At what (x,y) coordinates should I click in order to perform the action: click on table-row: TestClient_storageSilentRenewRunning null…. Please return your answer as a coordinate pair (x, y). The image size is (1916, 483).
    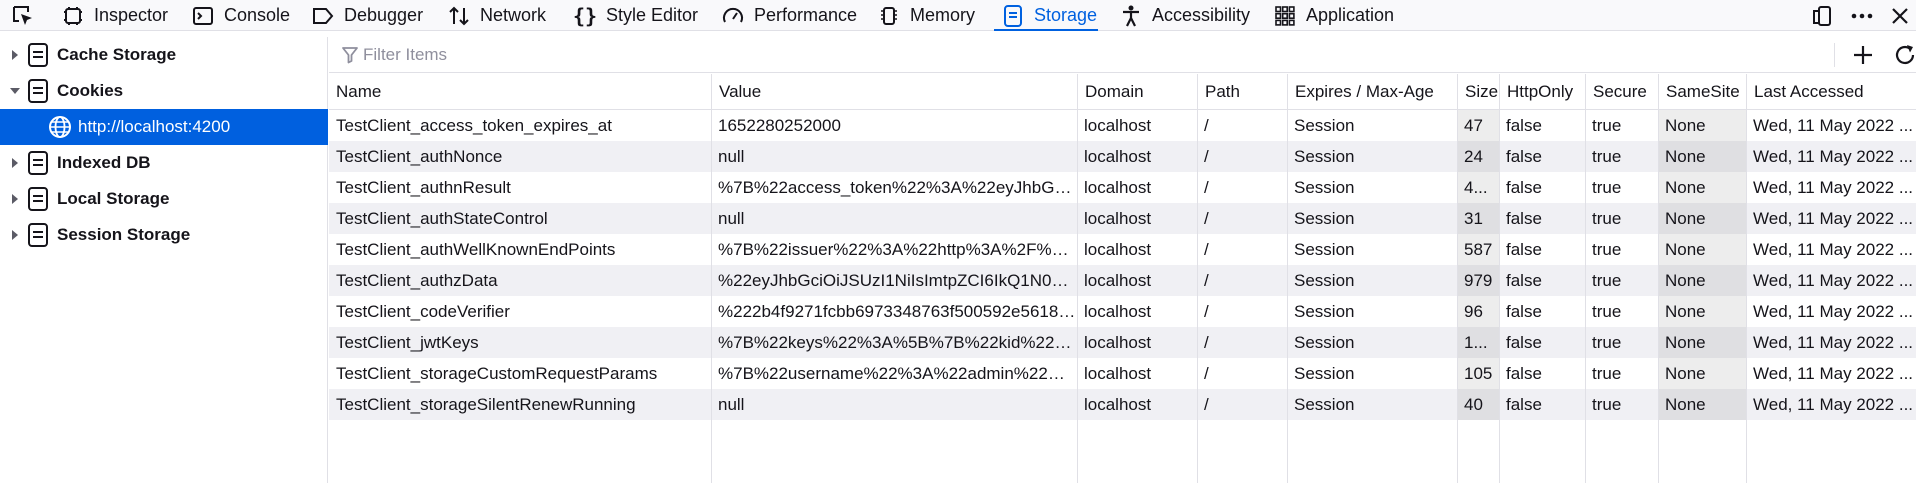
    Looking at the image, I should click on (1122, 404).